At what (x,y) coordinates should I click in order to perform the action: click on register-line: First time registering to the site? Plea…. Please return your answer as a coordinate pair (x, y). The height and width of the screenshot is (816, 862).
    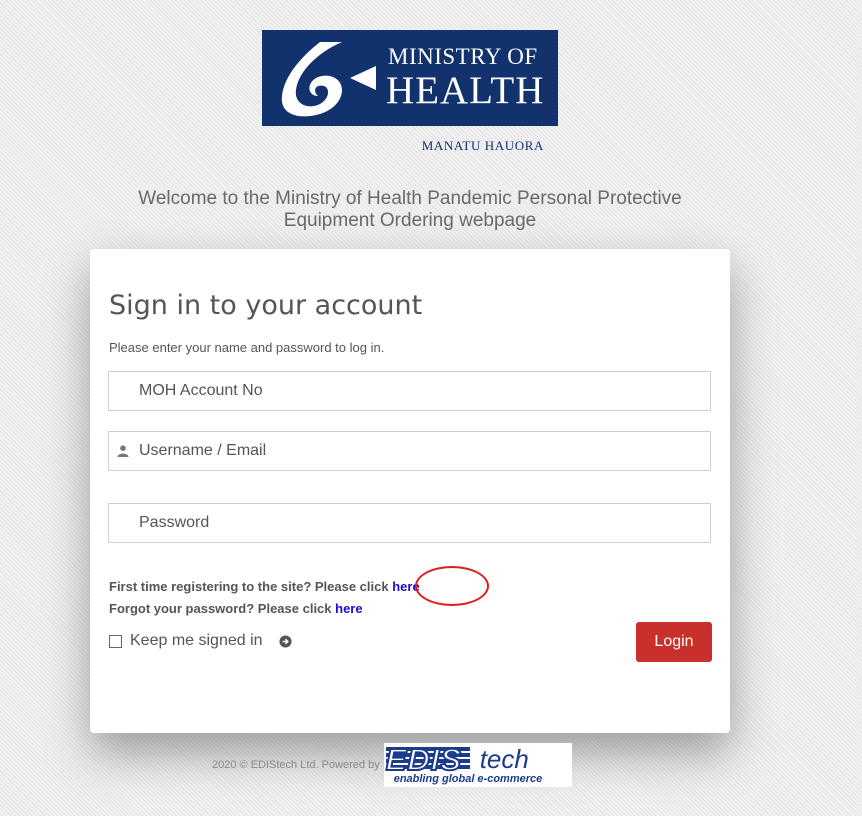
    Looking at the image, I should click on (264, 586).